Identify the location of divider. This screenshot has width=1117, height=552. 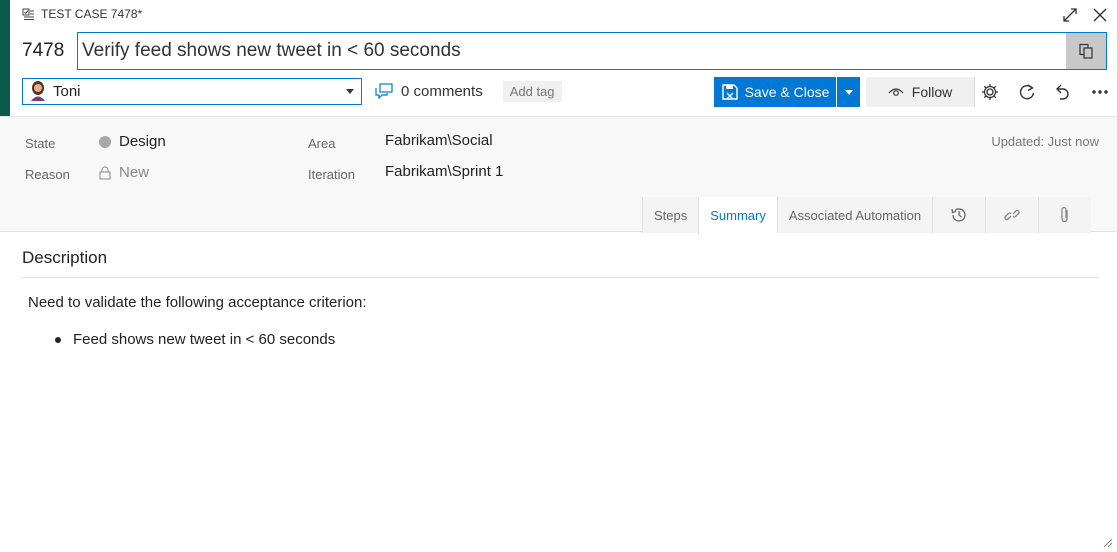
(560, 277).